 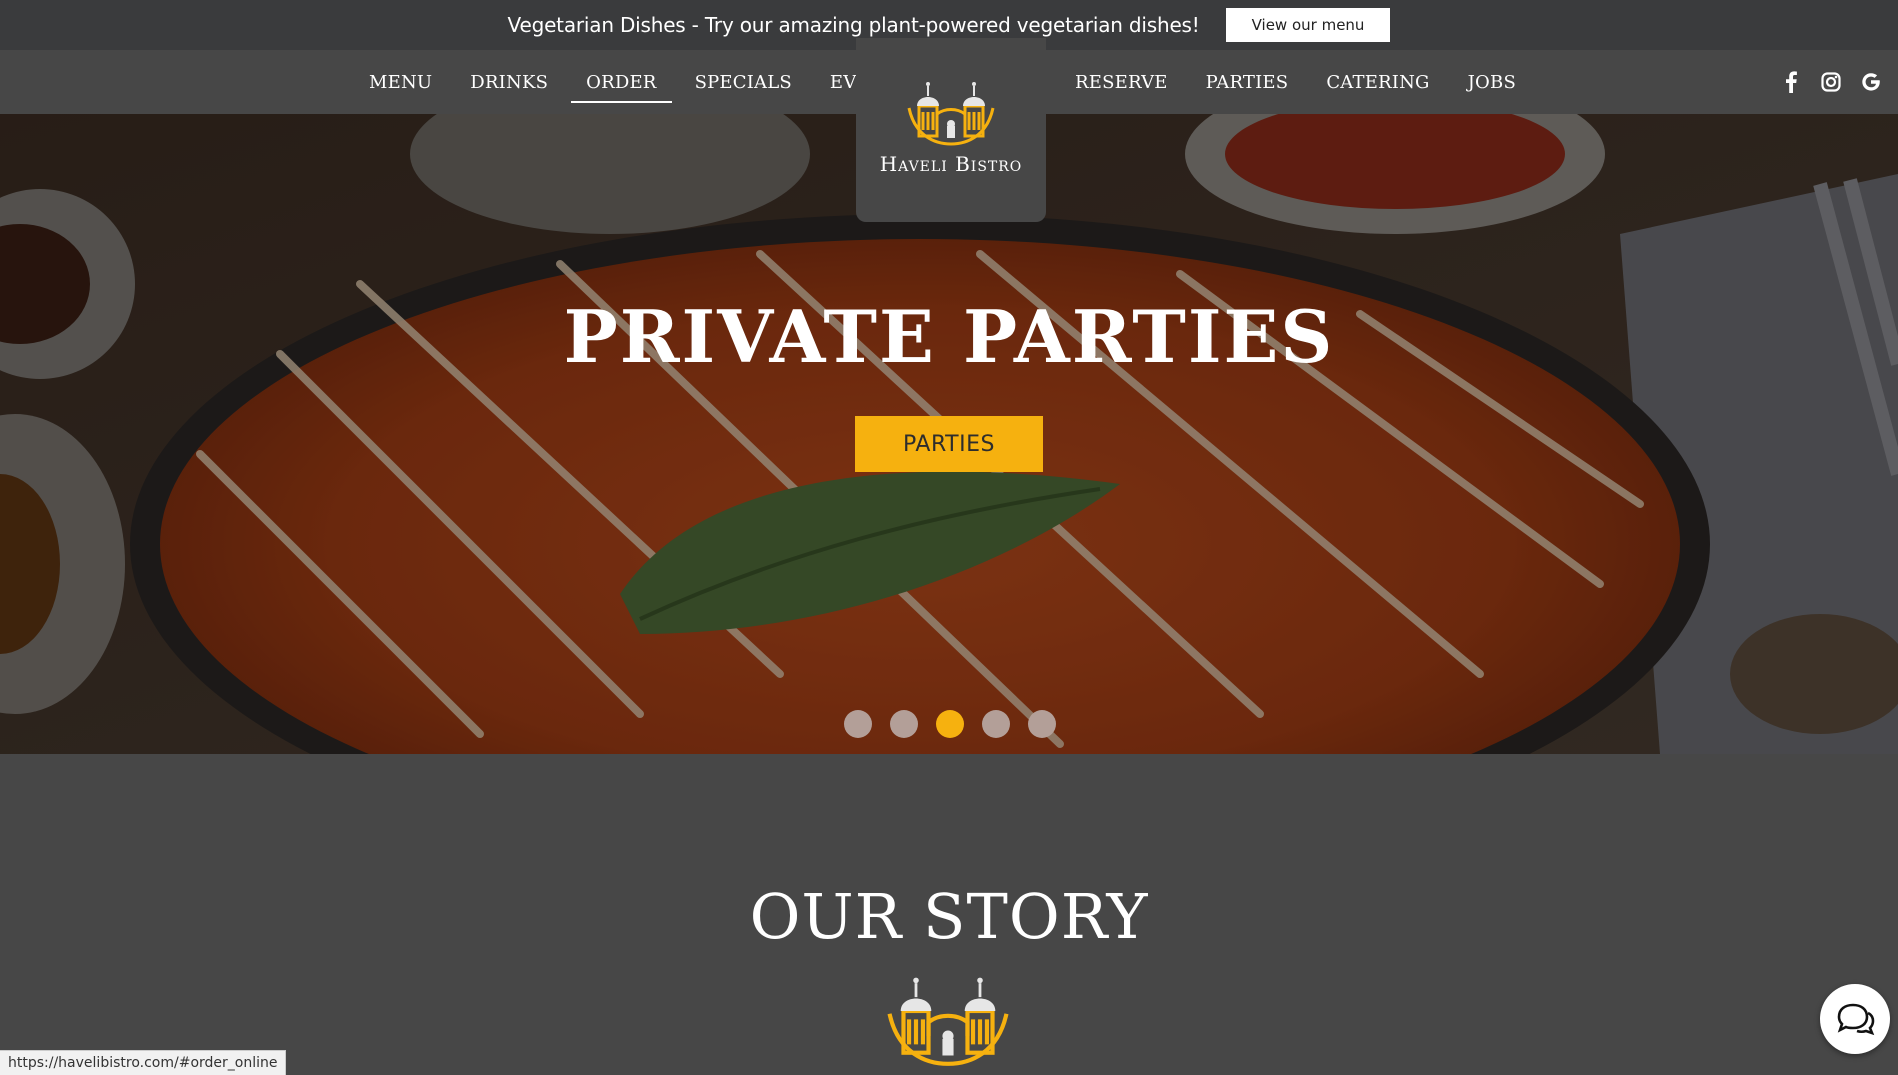 I want to click on status-bar-url: https://havelibistro.com/#order_online, so click(x=143, y=1062).